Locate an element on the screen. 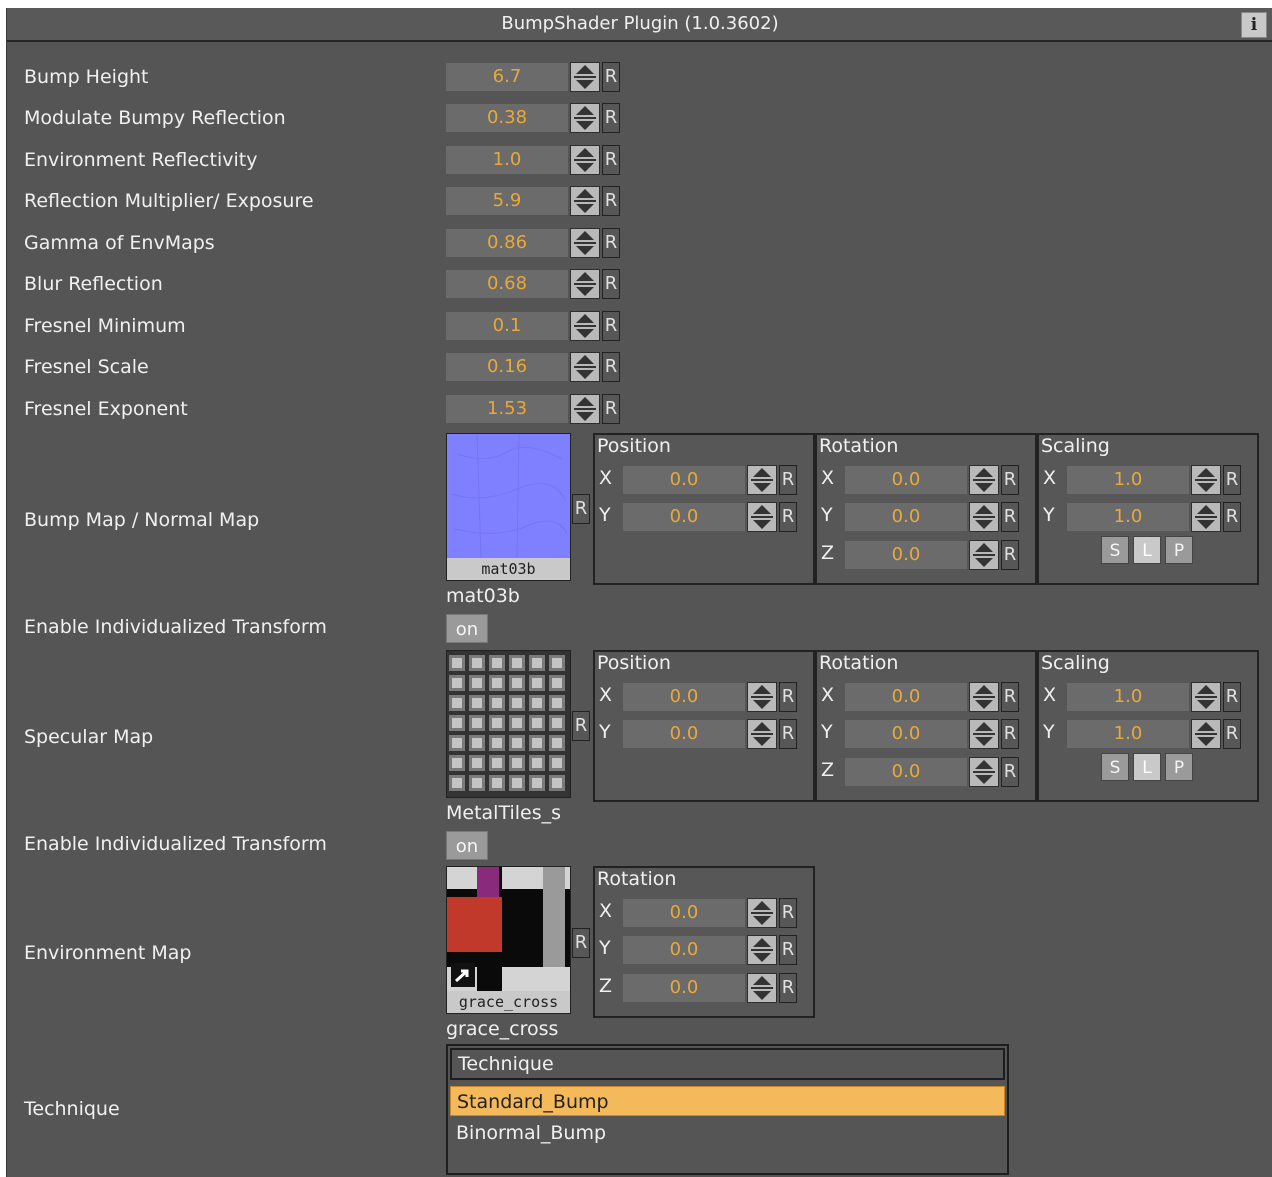 This screenshot has width=1272, height=1177. fresnel-minimum-field: 0.1 is located at coordinates (507, 326).